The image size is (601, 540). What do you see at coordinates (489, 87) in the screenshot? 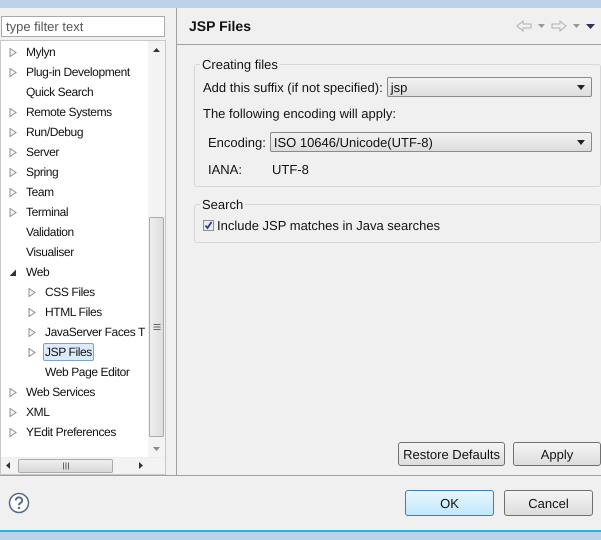
I see `suffix-dropdown: jsp` at bounding box center [489, 87].